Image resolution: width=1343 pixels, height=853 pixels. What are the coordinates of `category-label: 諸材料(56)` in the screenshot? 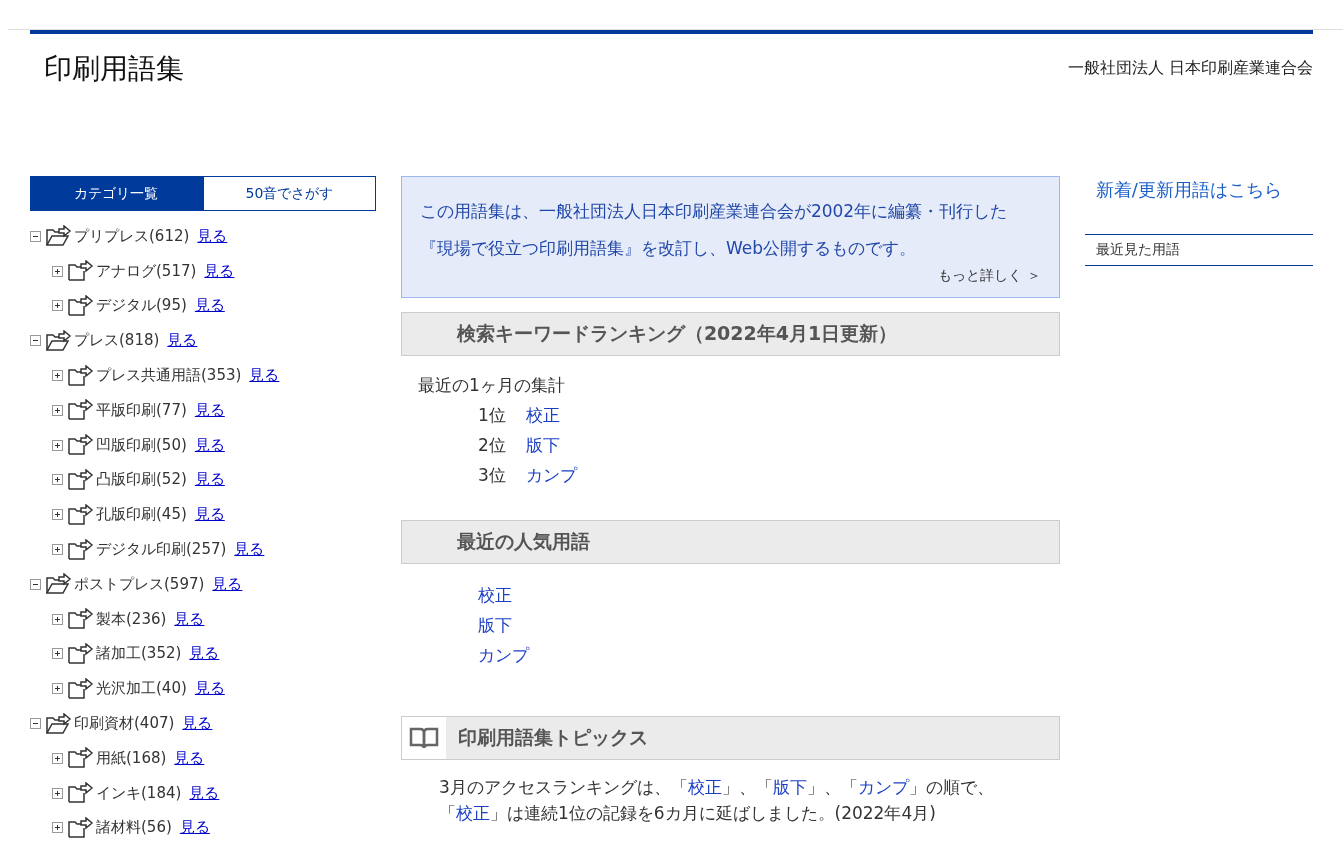 It's located at (134, 828).